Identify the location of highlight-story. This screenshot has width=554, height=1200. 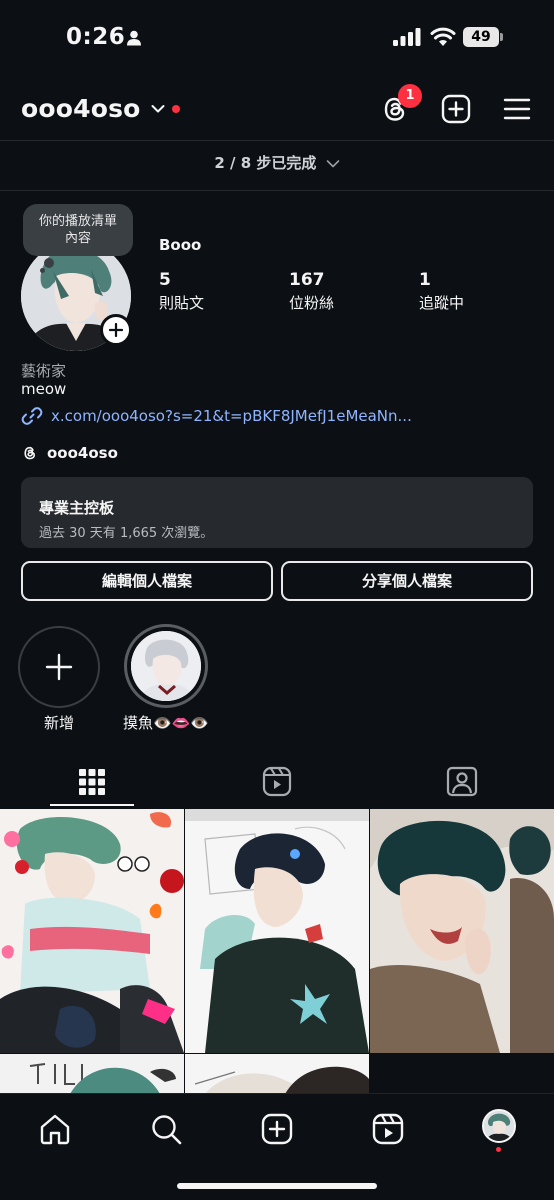
(166, 666).